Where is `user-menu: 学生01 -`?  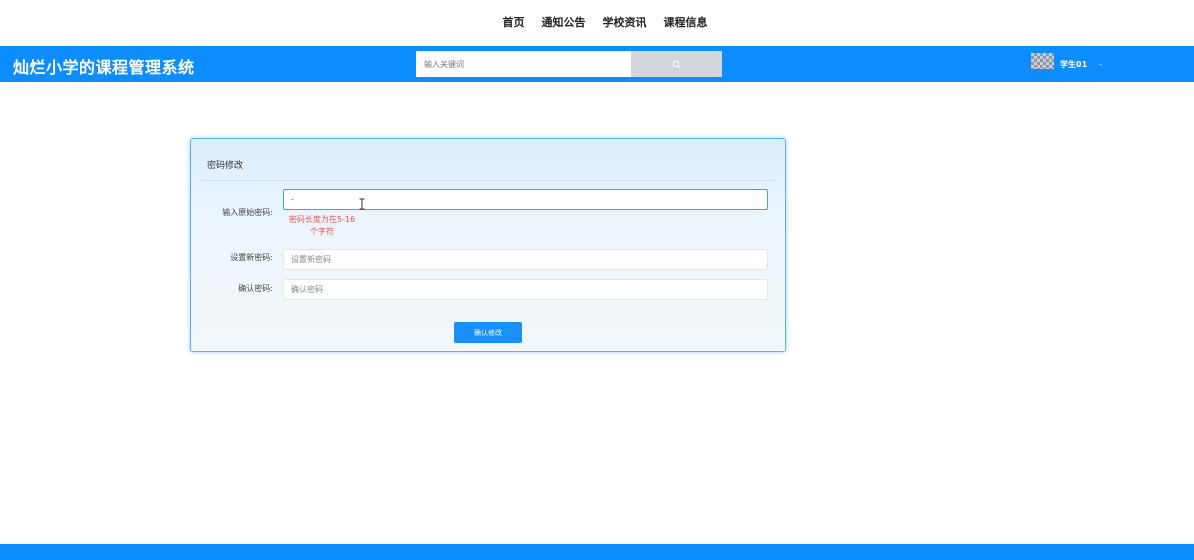
user-menu: 学生01 - is located at coordinates (1066, 64).